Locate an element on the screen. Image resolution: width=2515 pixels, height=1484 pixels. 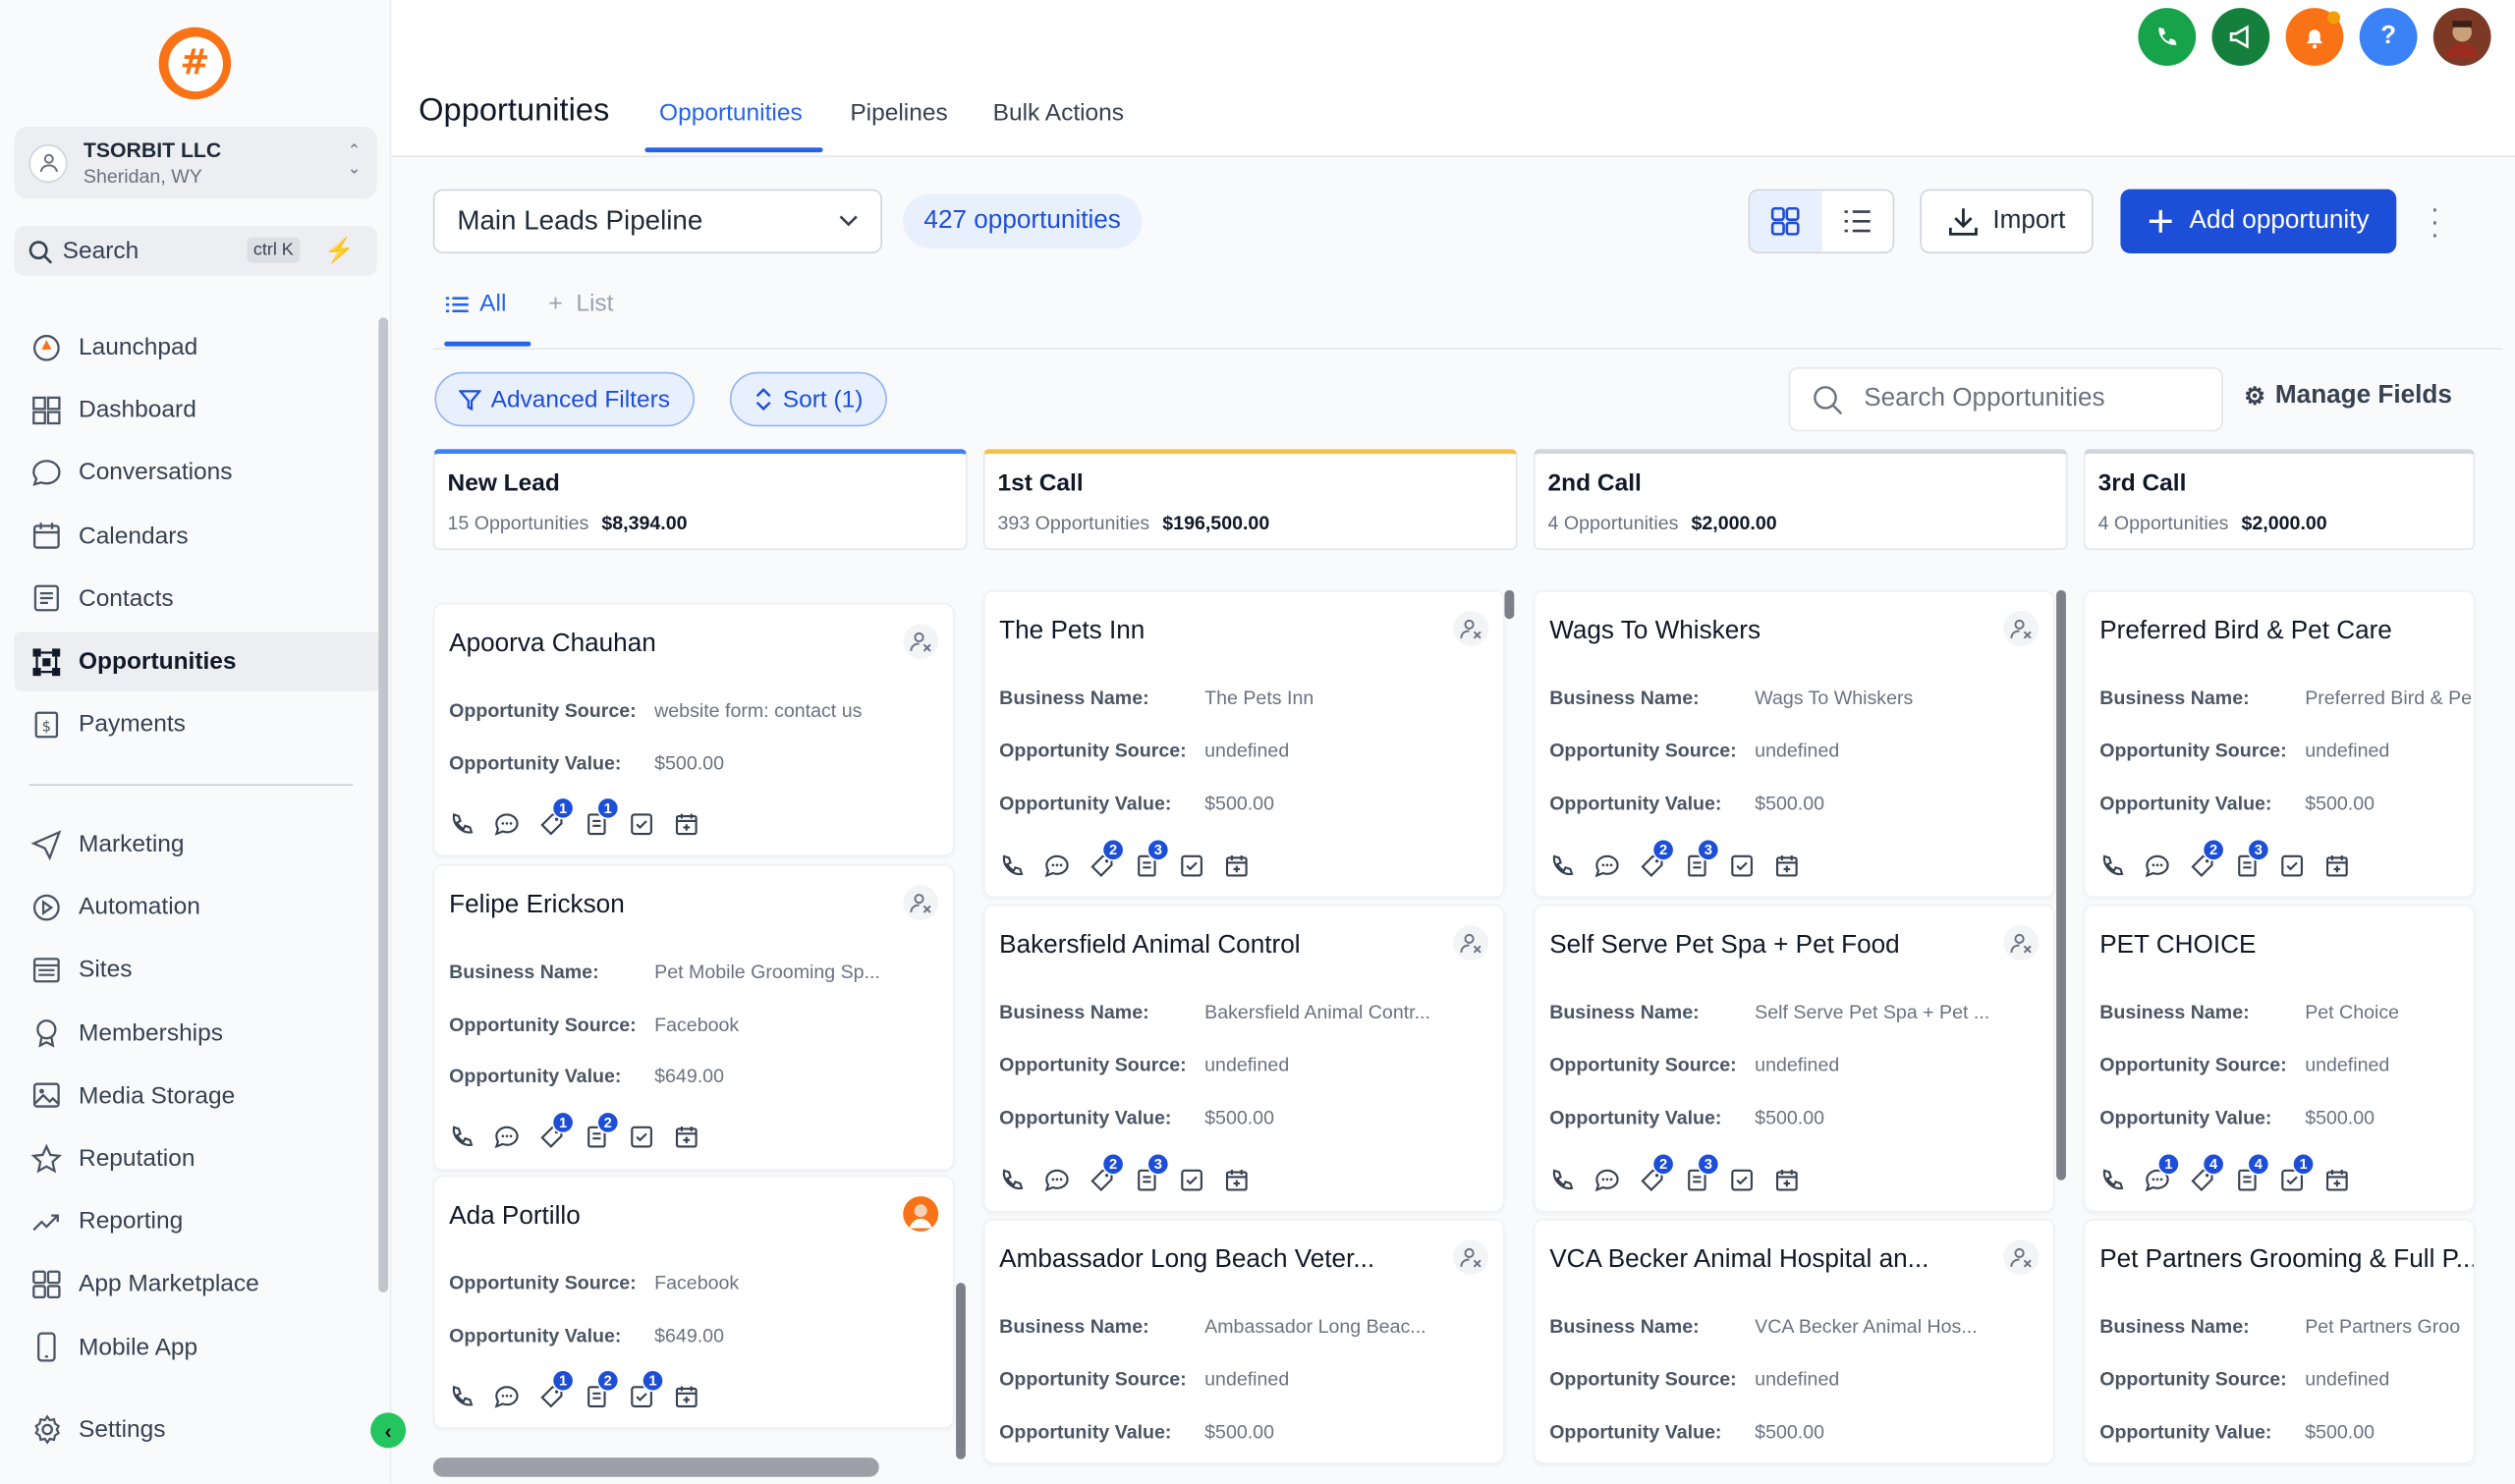
more-options-icon: · · · is located at coordinates (2435, 221).